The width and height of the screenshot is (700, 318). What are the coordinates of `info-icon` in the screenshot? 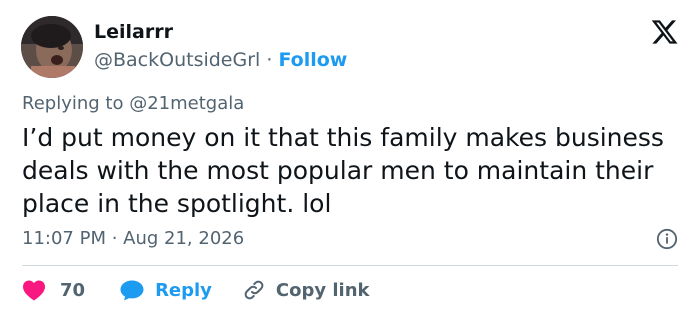 It's located at (667, 239).